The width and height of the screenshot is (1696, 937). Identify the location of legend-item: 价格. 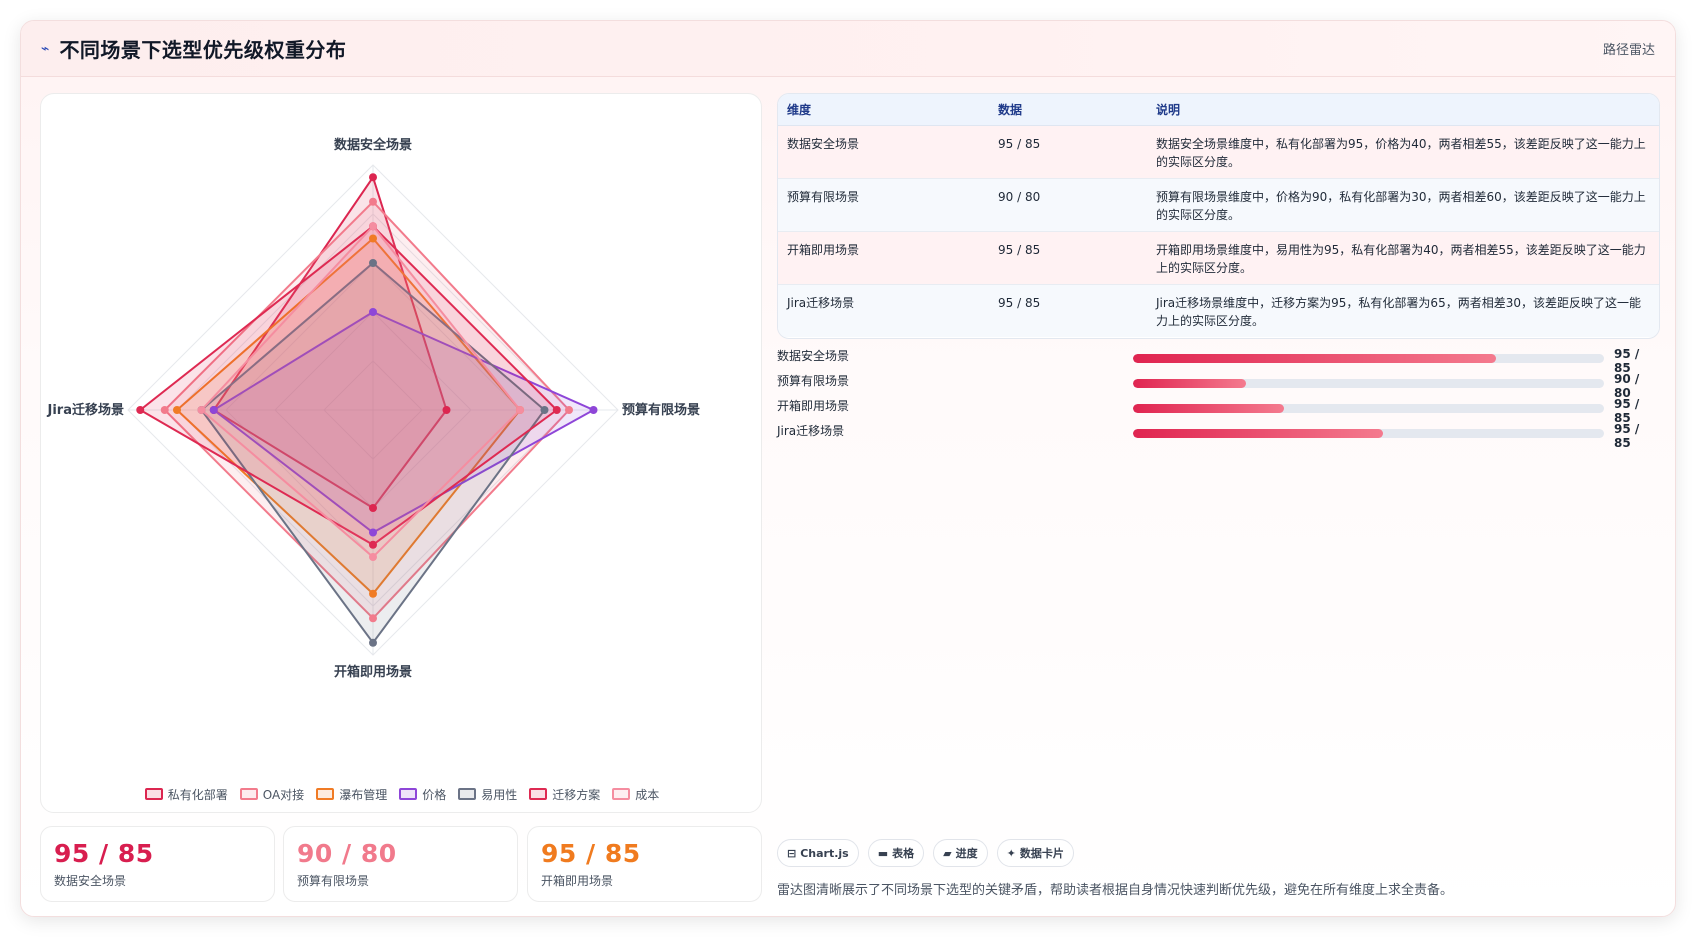
(422, 794).